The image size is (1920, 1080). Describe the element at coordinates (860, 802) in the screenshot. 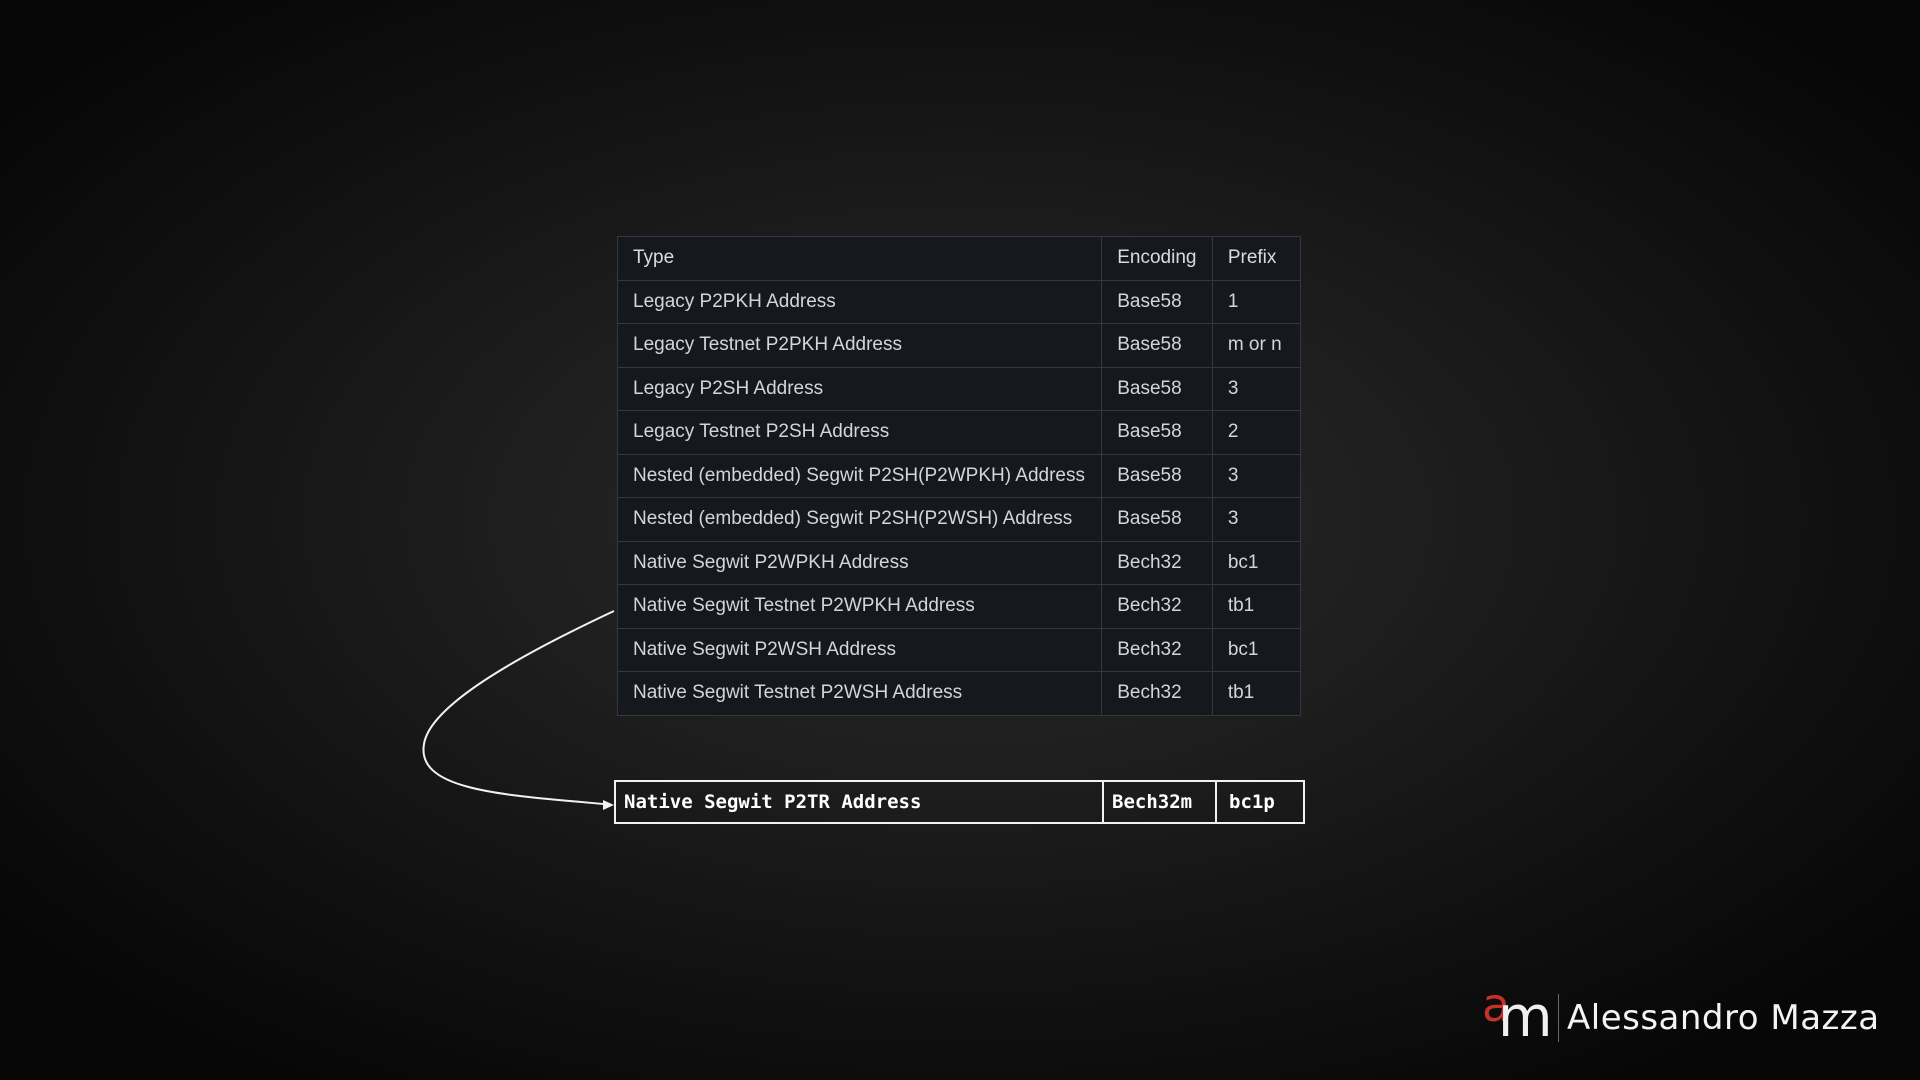

I see `p2tr-type: Native Segwit P2TR Address` at that location.